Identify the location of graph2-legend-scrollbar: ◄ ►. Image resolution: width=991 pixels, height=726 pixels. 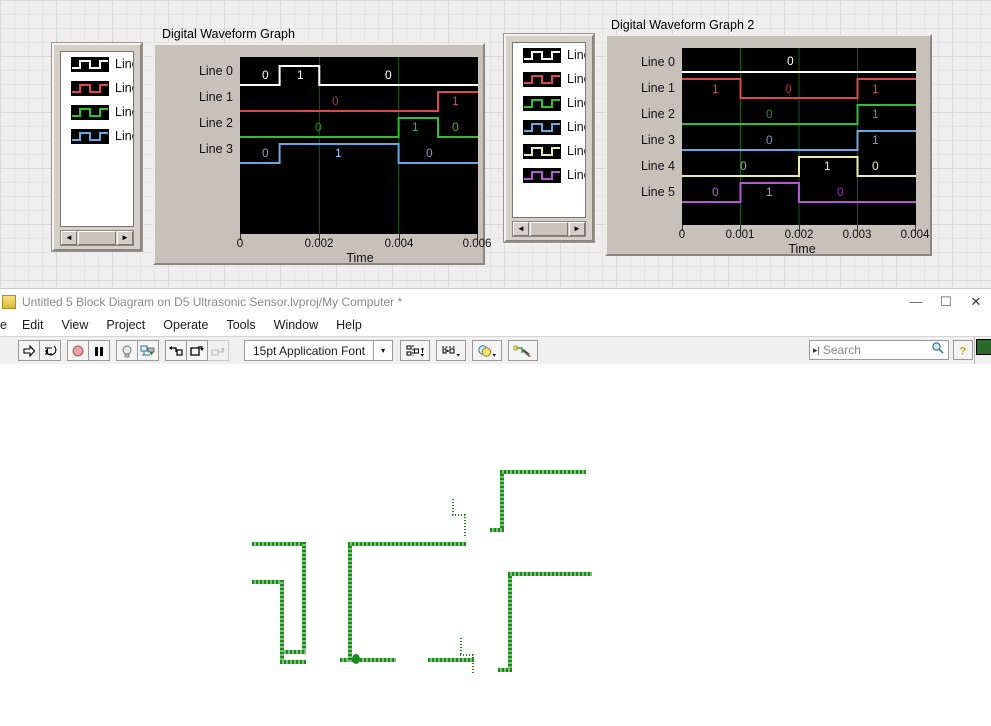
(549, 229).